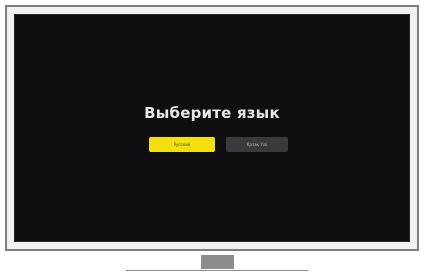 This screenshot has width=424, height=276. What do you see at coordinates (217, 270) in the screenshot?
I see `tv-stand-base` at bounding box center [217, 270].